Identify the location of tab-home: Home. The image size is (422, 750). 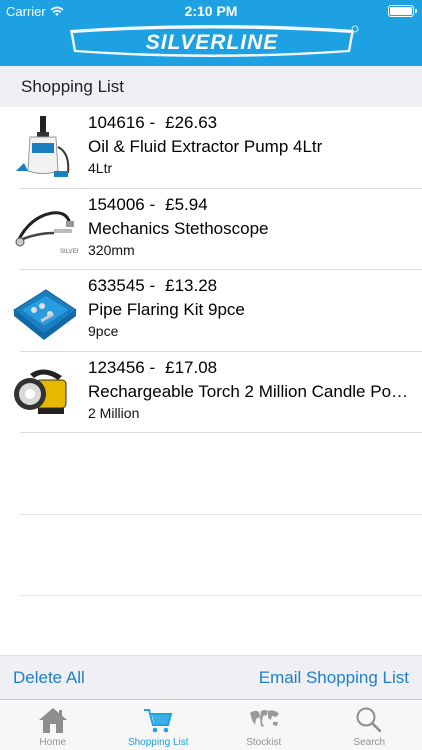
(53, 725).